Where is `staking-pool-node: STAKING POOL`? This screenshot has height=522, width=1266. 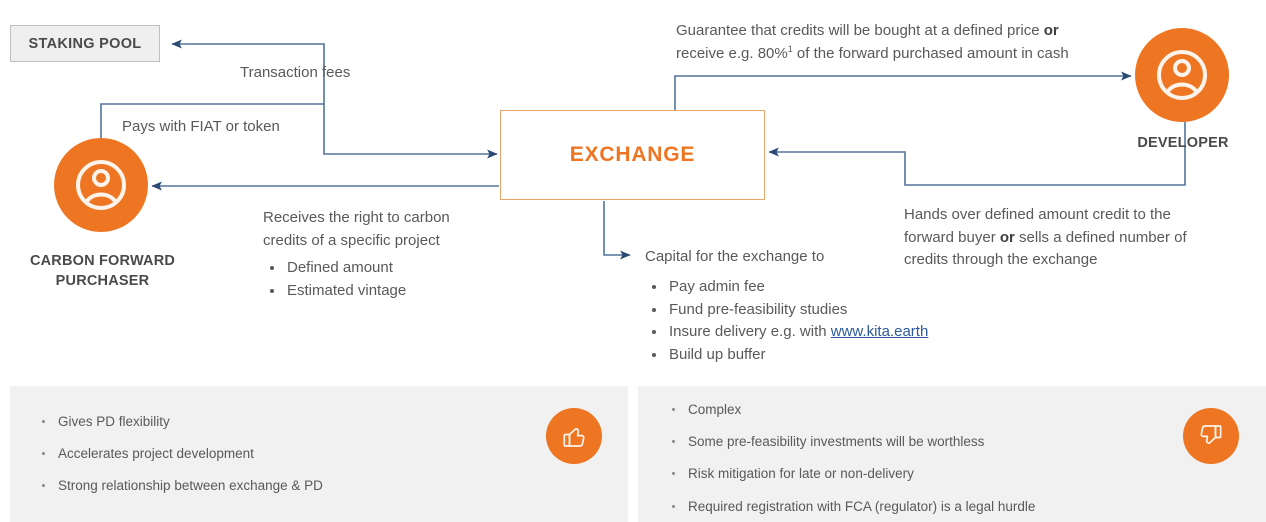
staking-pool-node: STAKING POOL is located at coordinates (85, 43).